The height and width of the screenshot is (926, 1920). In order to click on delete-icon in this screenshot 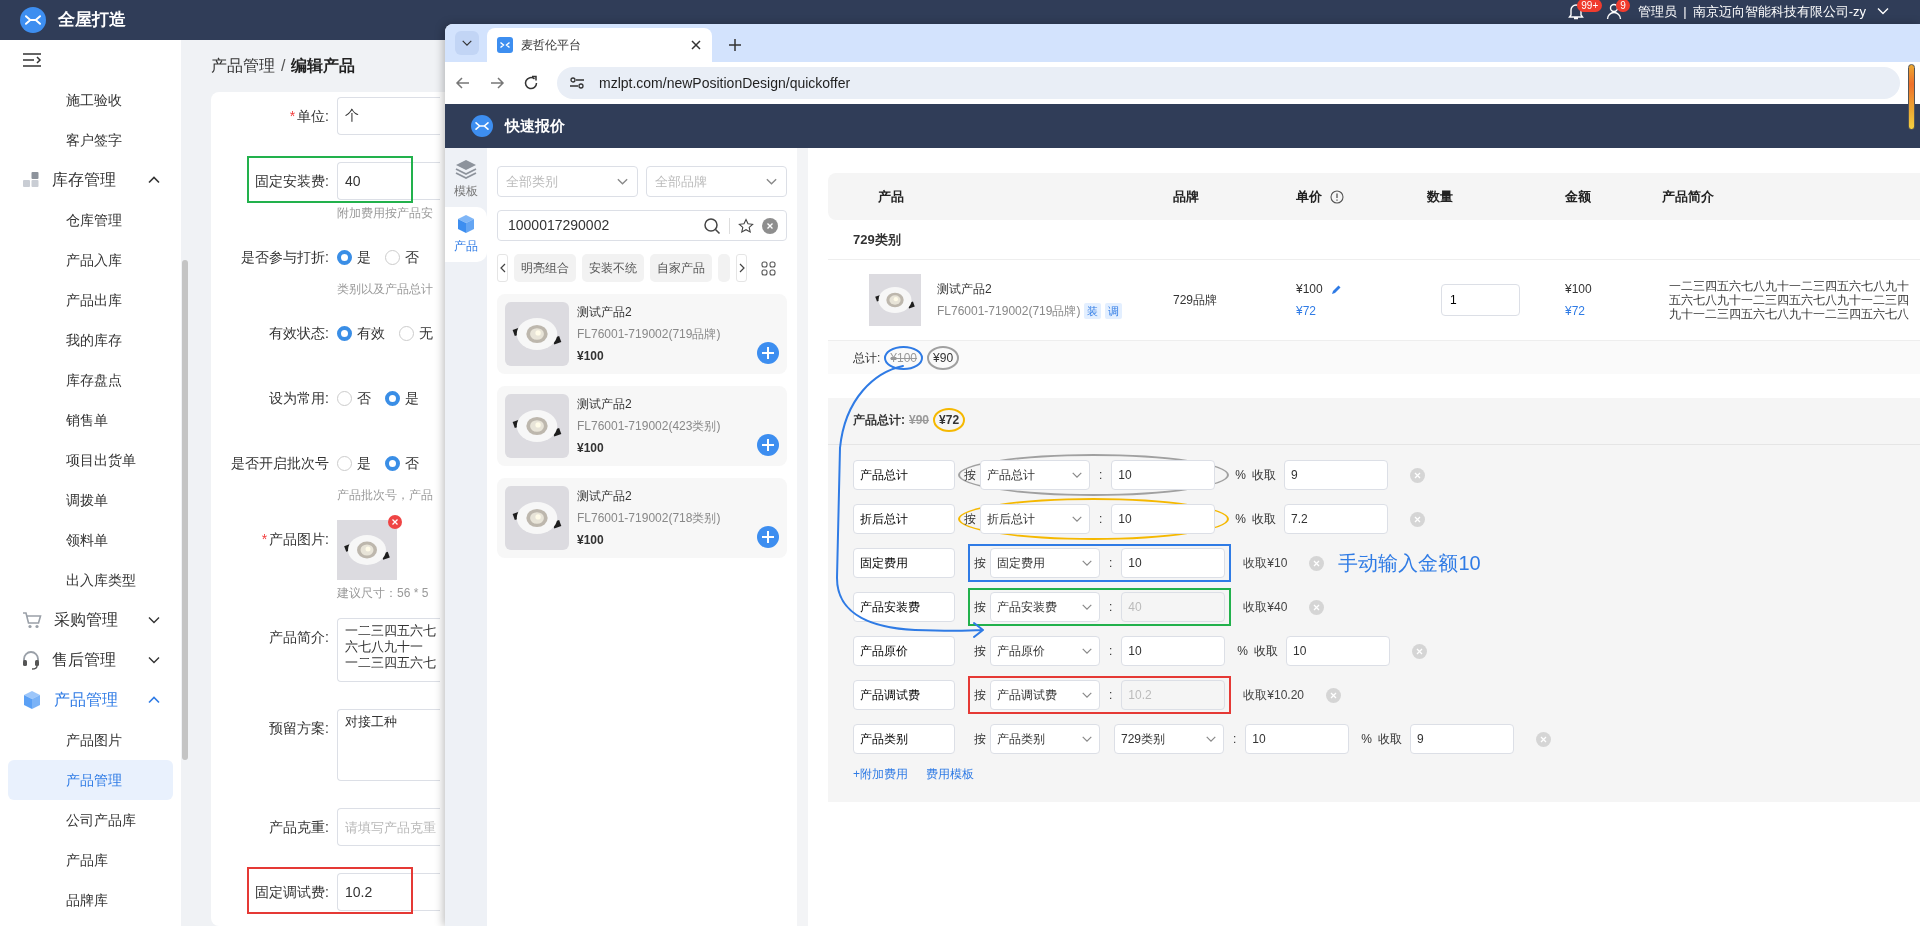, I will do `click(395, 522)`.